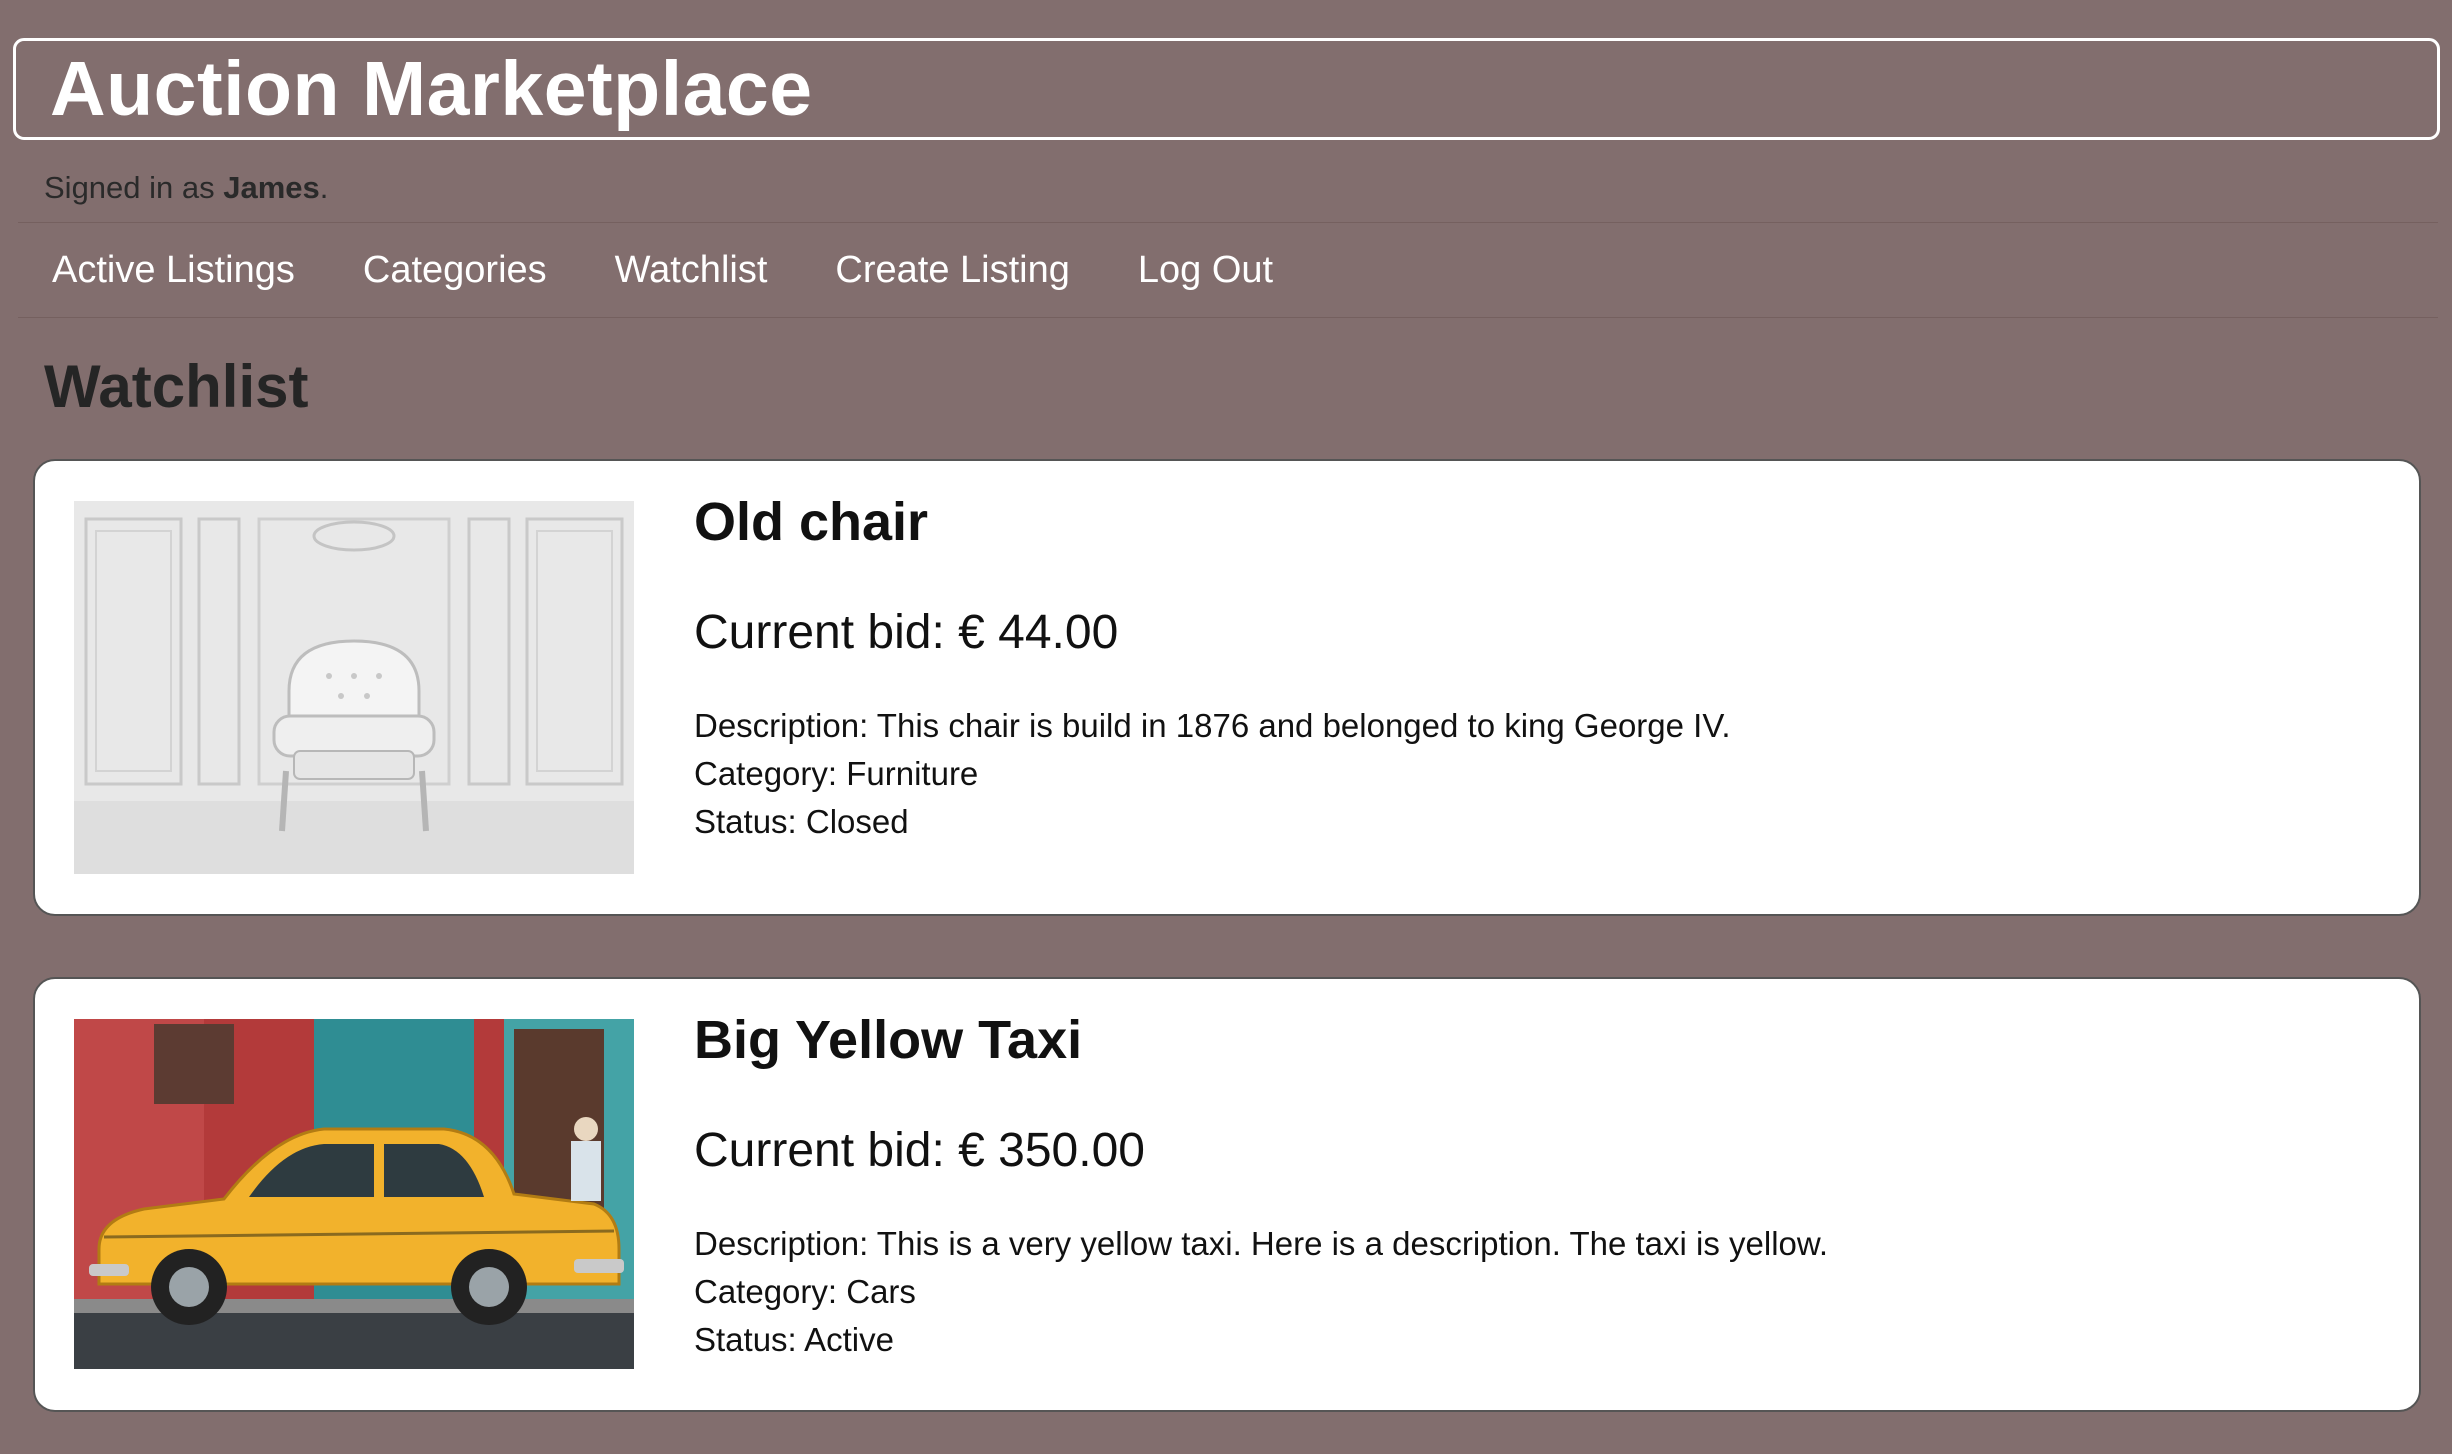 This screenshot has width=2452, height=1454. I want to click on listing-current-bid: Current bid: € 350.00, so click(919, 1151).